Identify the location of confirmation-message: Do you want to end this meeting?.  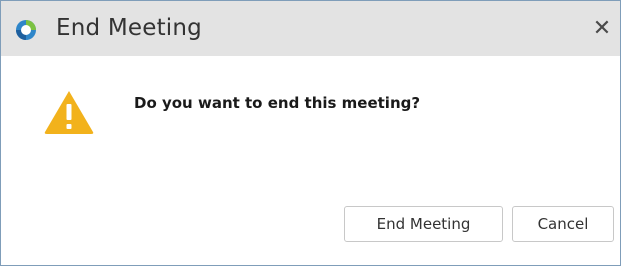
(277, 103).